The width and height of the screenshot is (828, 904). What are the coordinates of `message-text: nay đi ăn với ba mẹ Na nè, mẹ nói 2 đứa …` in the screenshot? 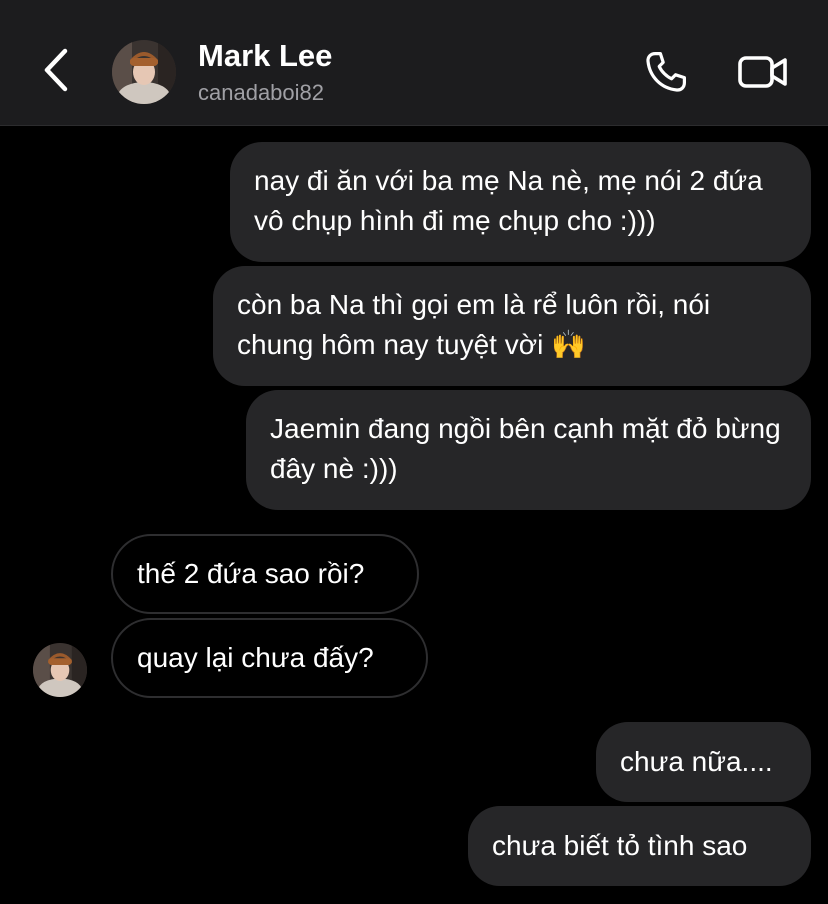 It's located at (508, 200).